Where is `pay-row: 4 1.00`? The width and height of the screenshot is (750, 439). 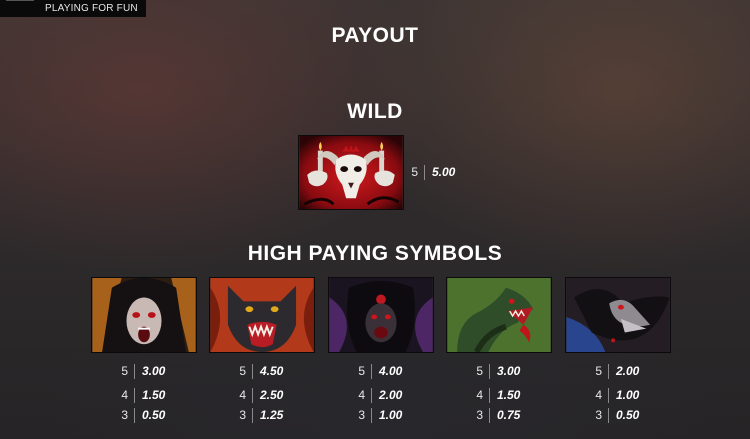 pay-row: 4 1.00 is located at coordinates (615, 395).